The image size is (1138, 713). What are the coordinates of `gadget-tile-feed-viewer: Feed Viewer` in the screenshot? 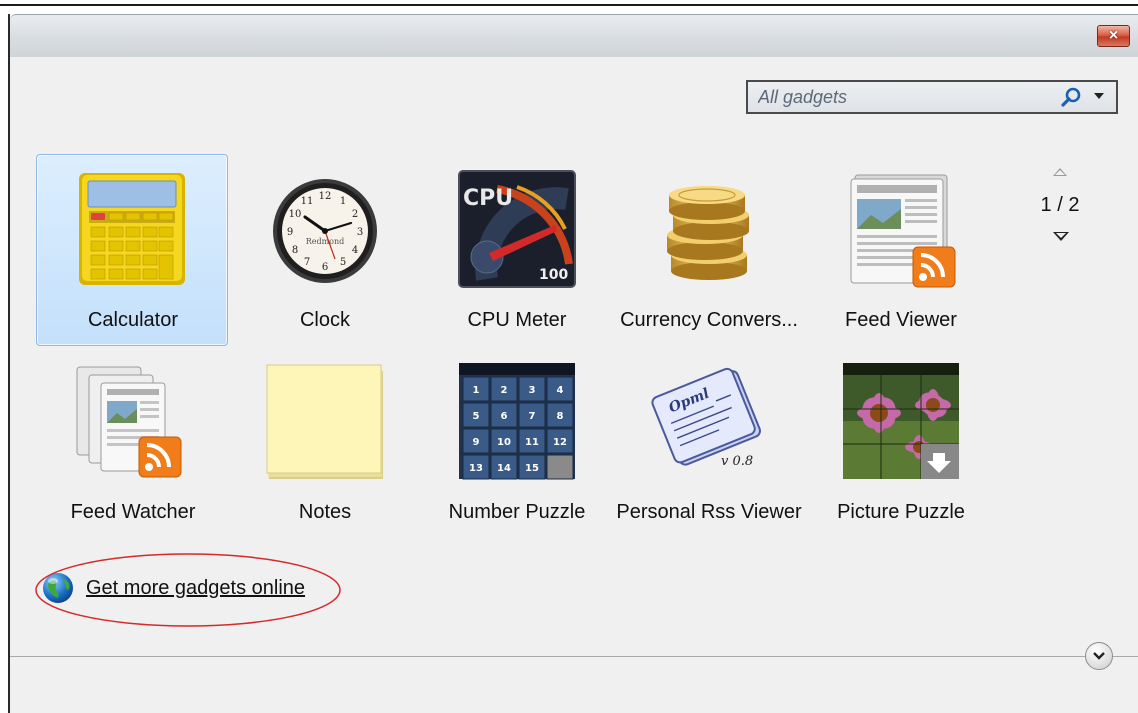 It's located at (900, 250).